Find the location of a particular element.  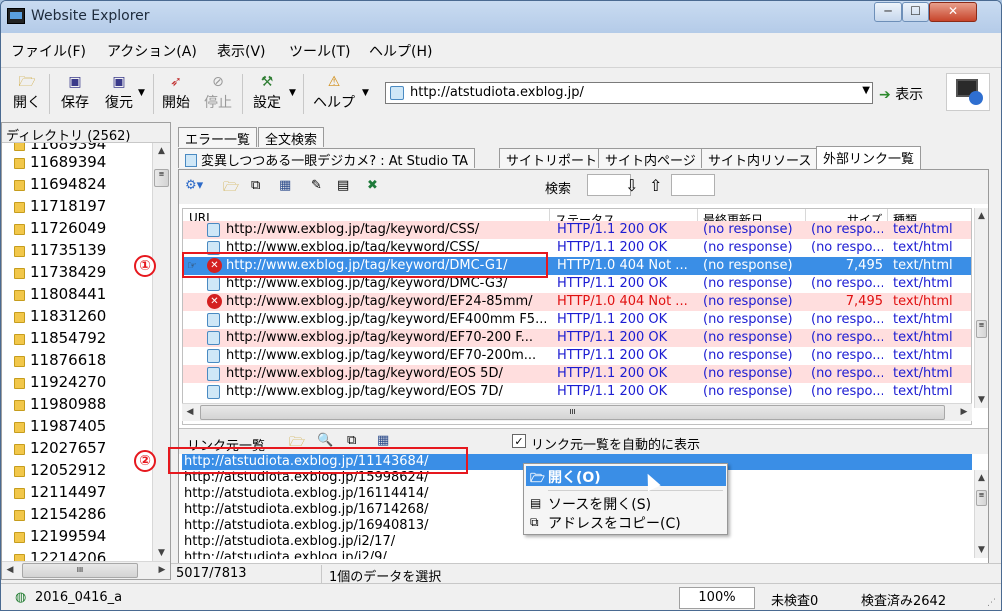

tree-item: 11735139 is located at coordinates (60, 250).